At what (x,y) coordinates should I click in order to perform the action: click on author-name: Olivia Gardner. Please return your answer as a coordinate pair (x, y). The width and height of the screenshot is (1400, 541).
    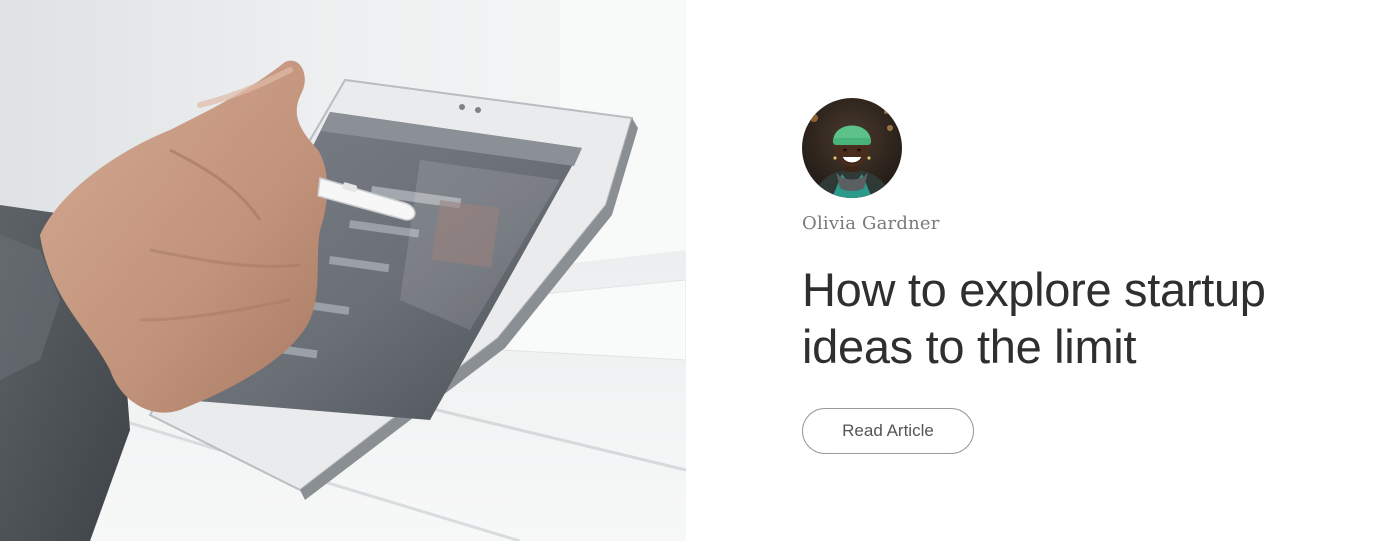
    Looking at the image, I should click on (1082, 224).